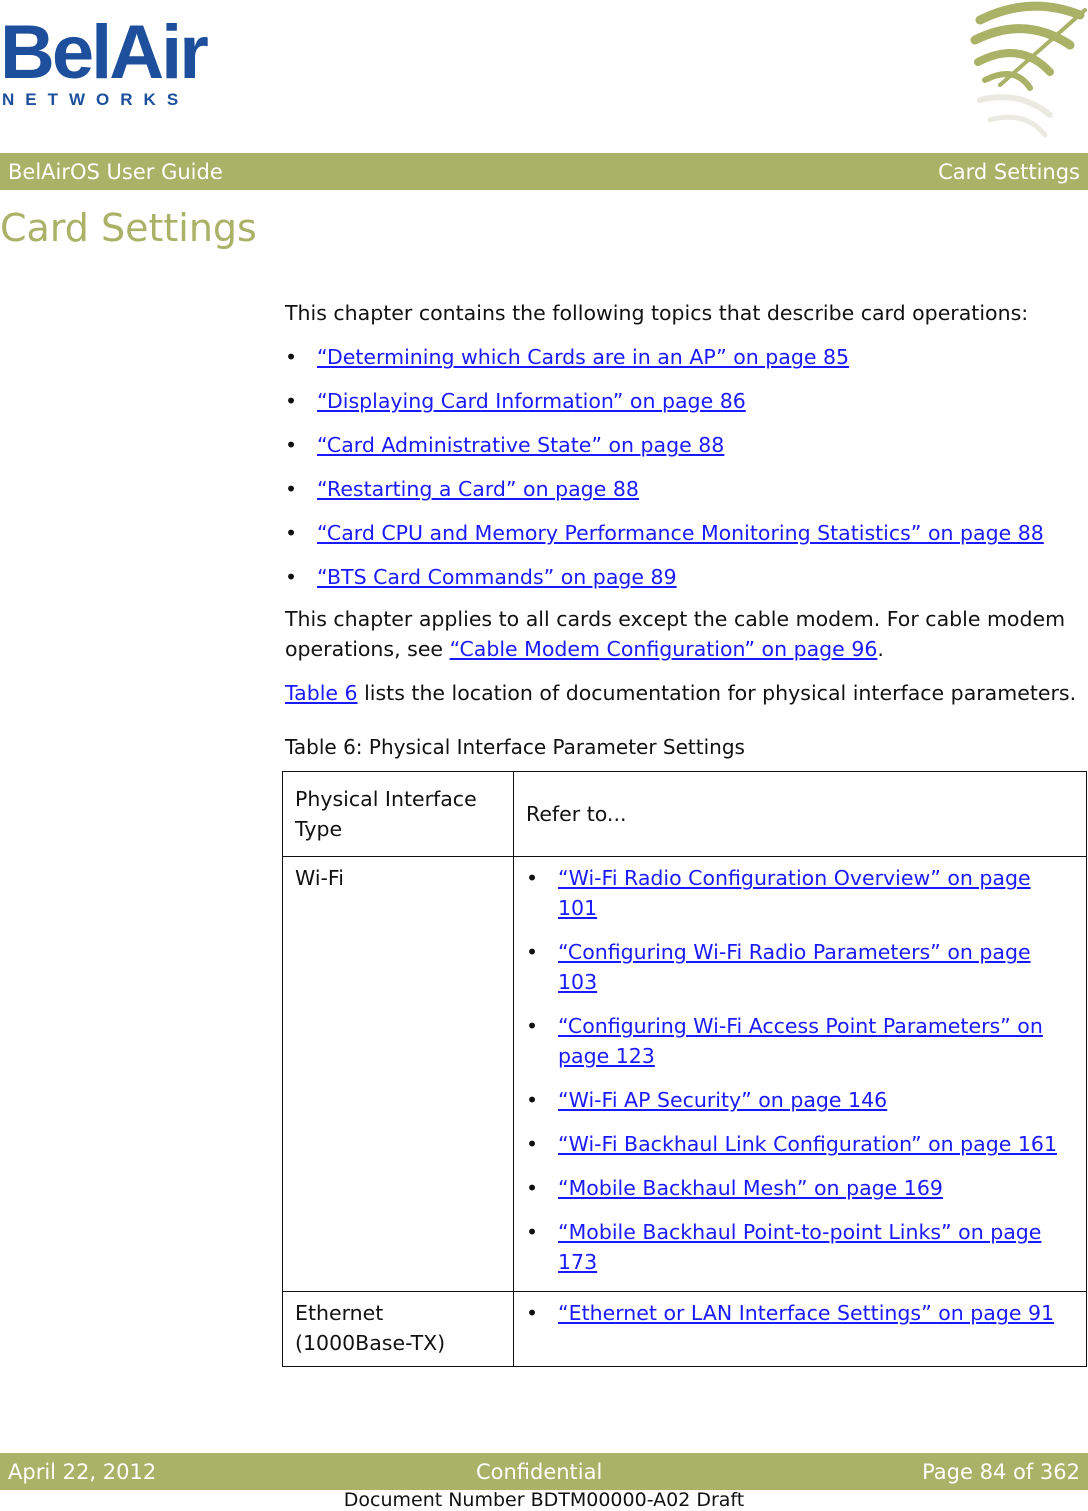  I want to click on logo-wordmark: BelAir, so click(104, 52).